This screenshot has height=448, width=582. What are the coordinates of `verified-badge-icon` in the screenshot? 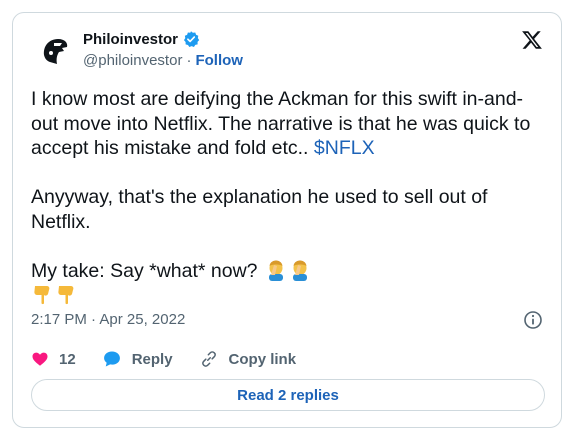 It's located at (191, 39).